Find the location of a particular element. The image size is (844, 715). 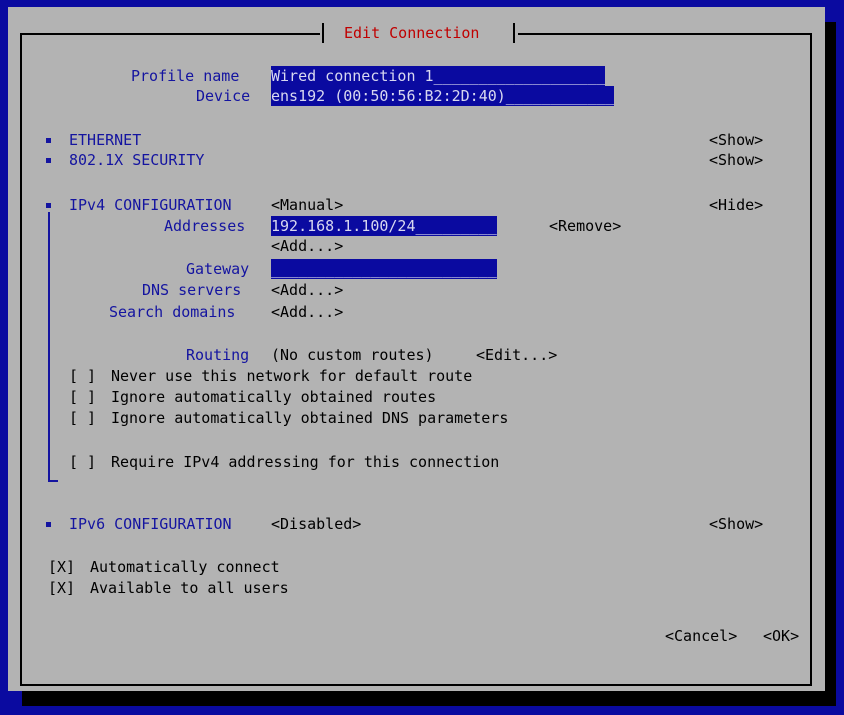

checkbox-label: Ignore automatically obtained routes is located at coordinates (274, 397).